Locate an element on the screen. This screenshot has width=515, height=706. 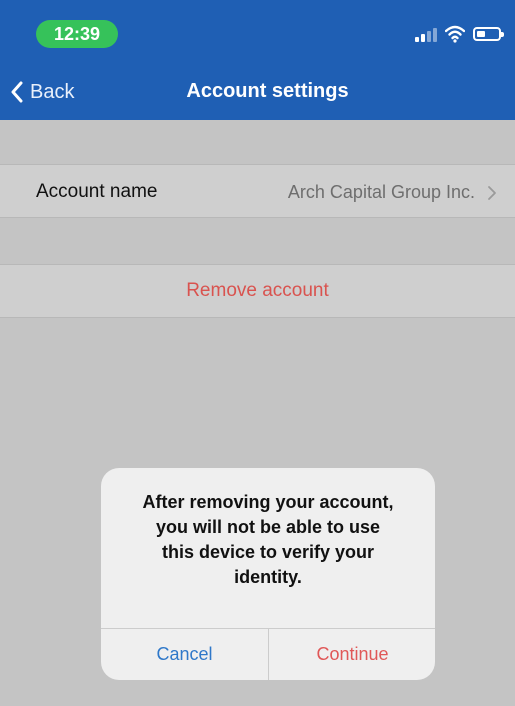
page-title: Account settings is located at coordinates (267, 91).